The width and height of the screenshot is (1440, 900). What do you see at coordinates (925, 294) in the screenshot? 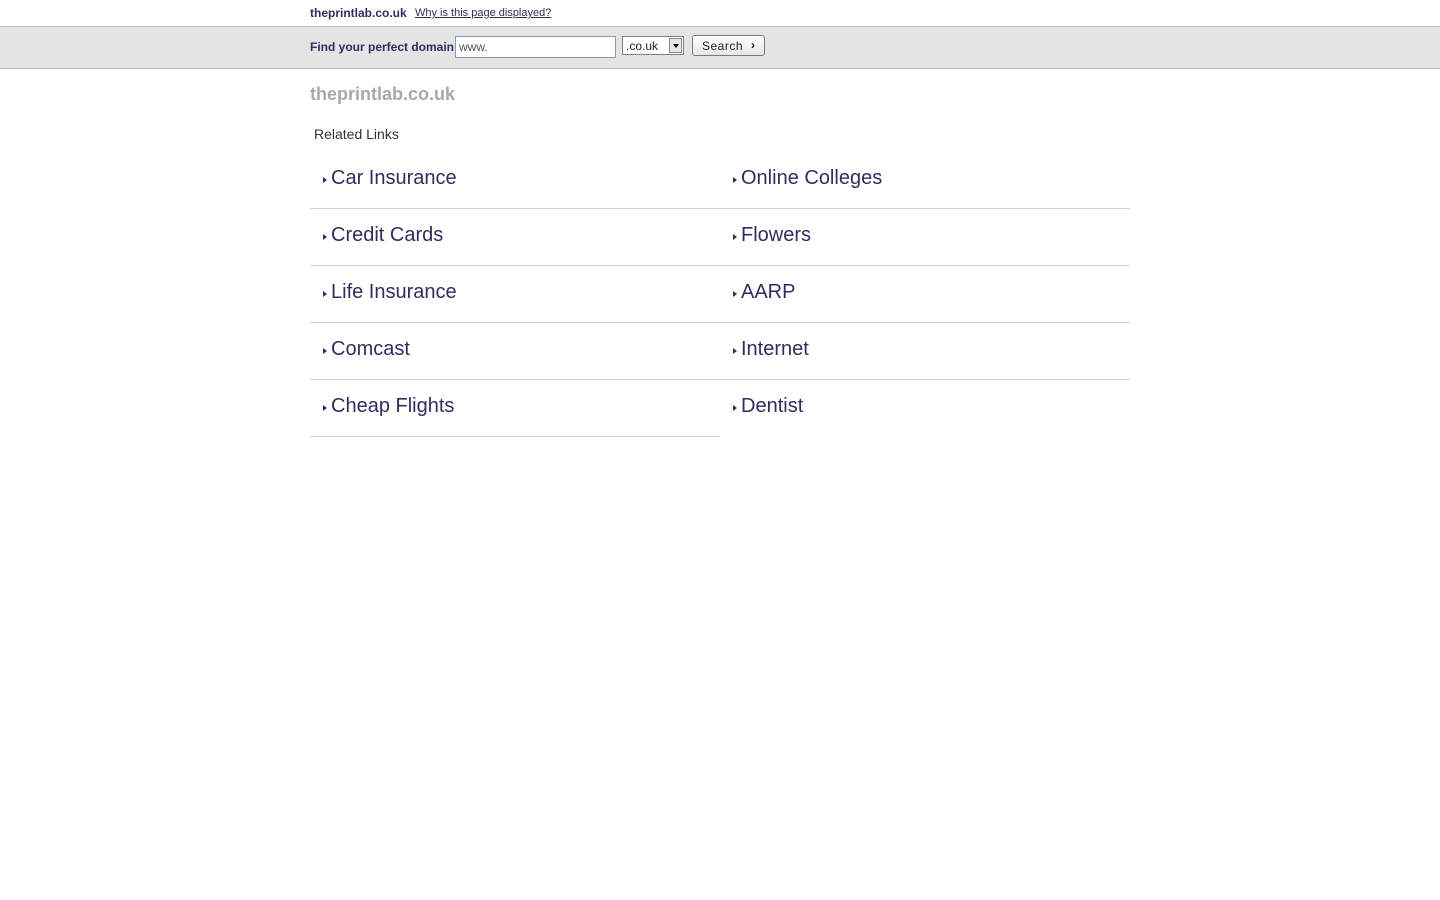
I see `related-link-aarp: AARP` at bounding box center [925, 294].